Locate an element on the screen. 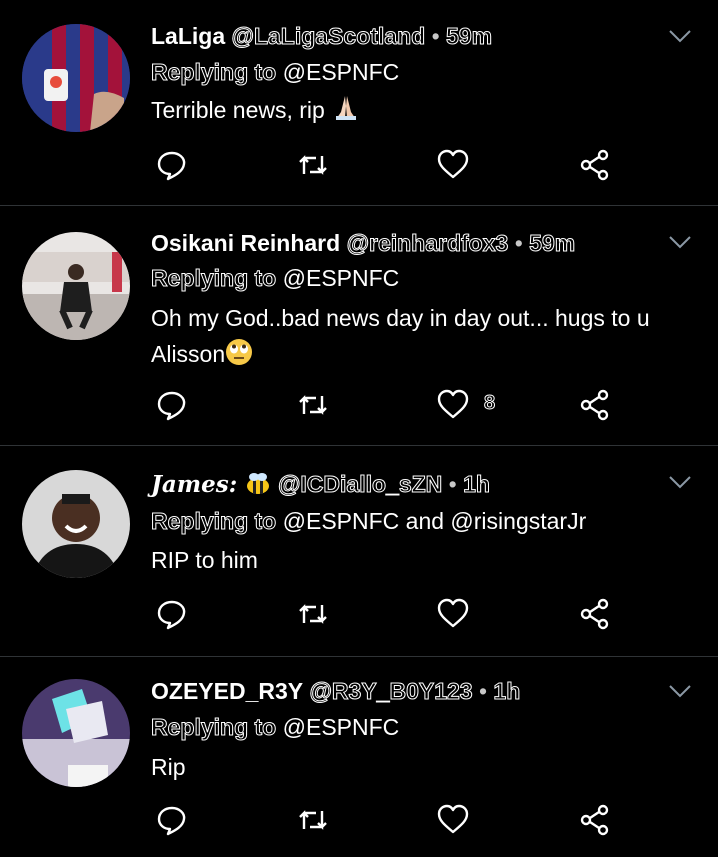  display-name: LaLiga is located at coordinates (188, 36).